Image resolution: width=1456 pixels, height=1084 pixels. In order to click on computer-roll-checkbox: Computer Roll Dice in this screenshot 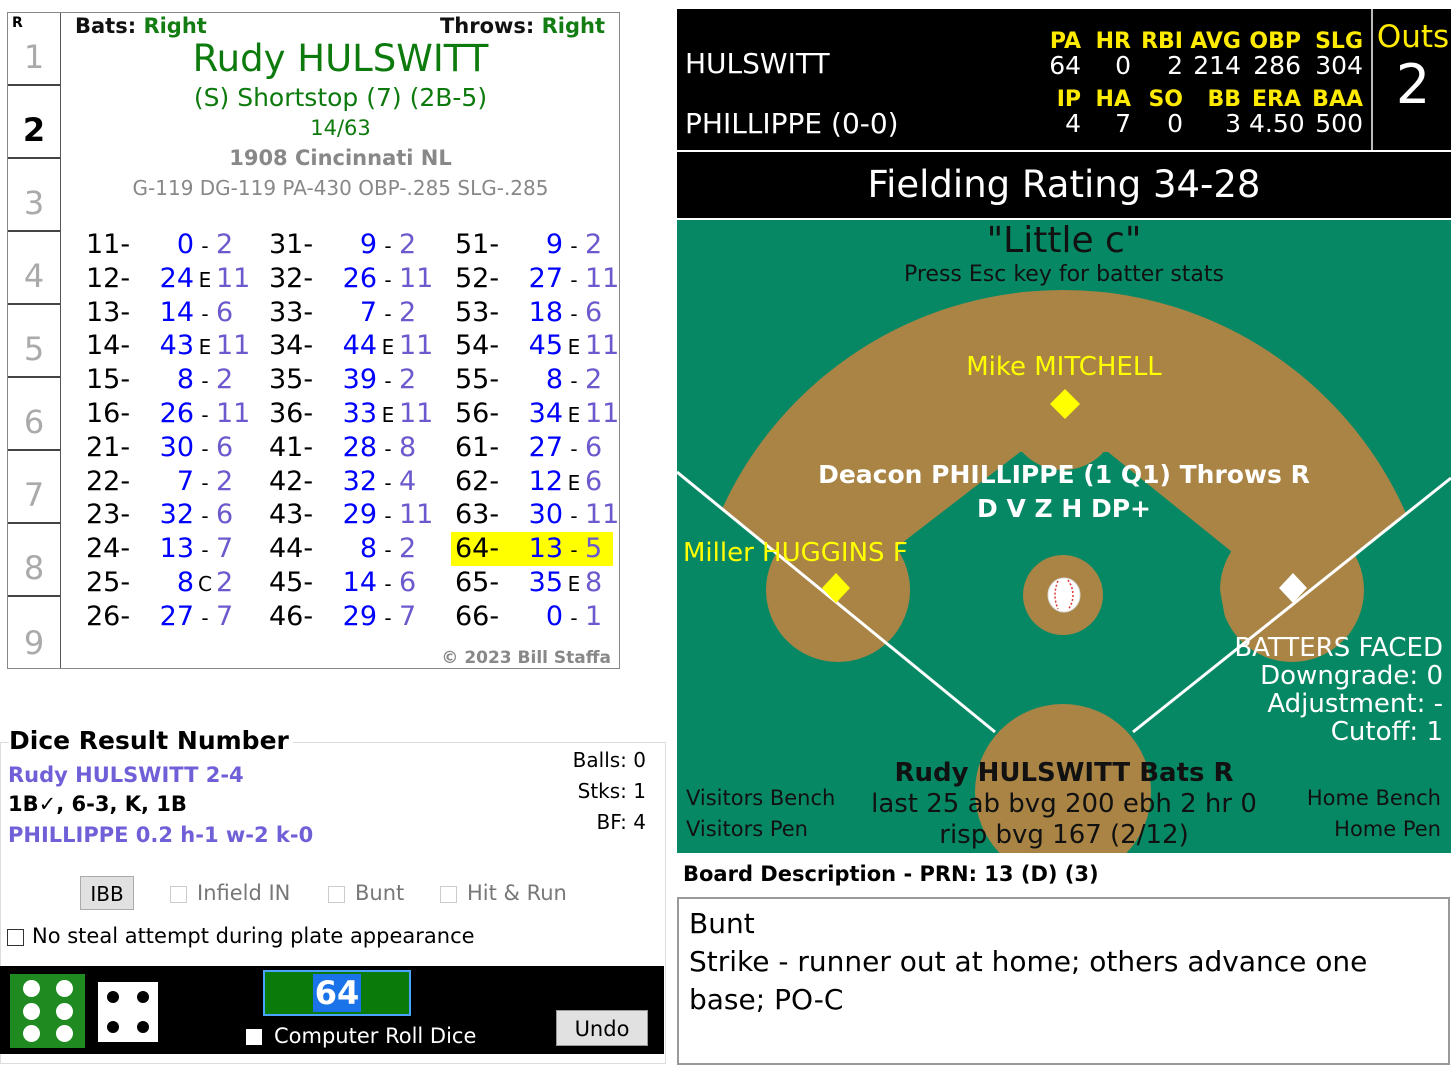, I will do `click(361, 1036)`.